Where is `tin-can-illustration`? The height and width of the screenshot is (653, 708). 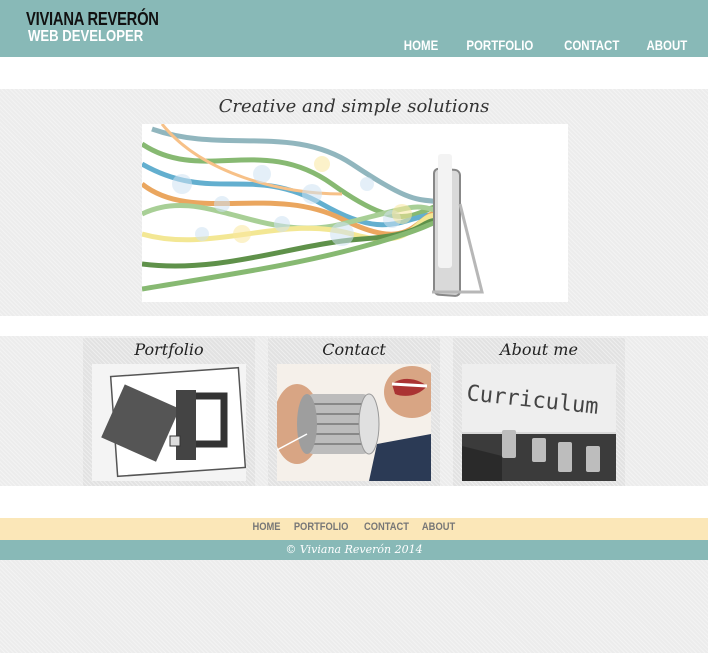
tin-can-illustration is located at coordinates (354, 422).